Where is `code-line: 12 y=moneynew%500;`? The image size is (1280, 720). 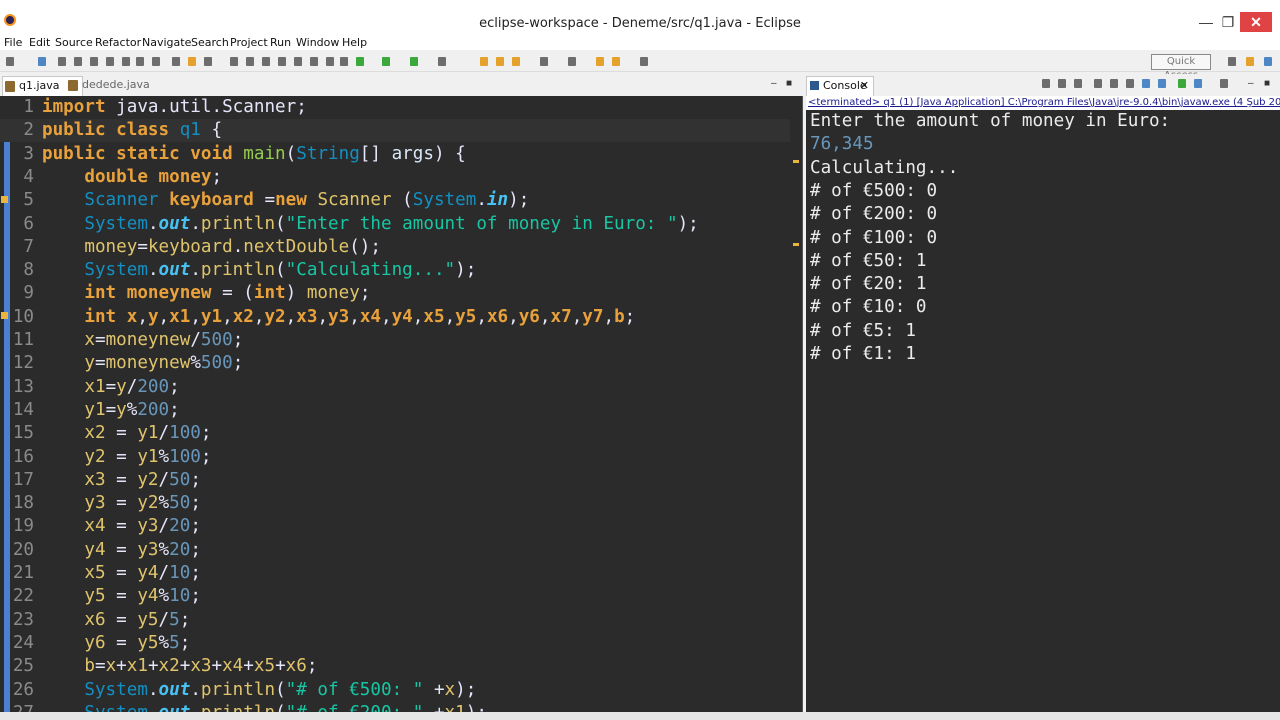
code-line: 12 y=moneynew%500; is located at coordinates (395, 363).